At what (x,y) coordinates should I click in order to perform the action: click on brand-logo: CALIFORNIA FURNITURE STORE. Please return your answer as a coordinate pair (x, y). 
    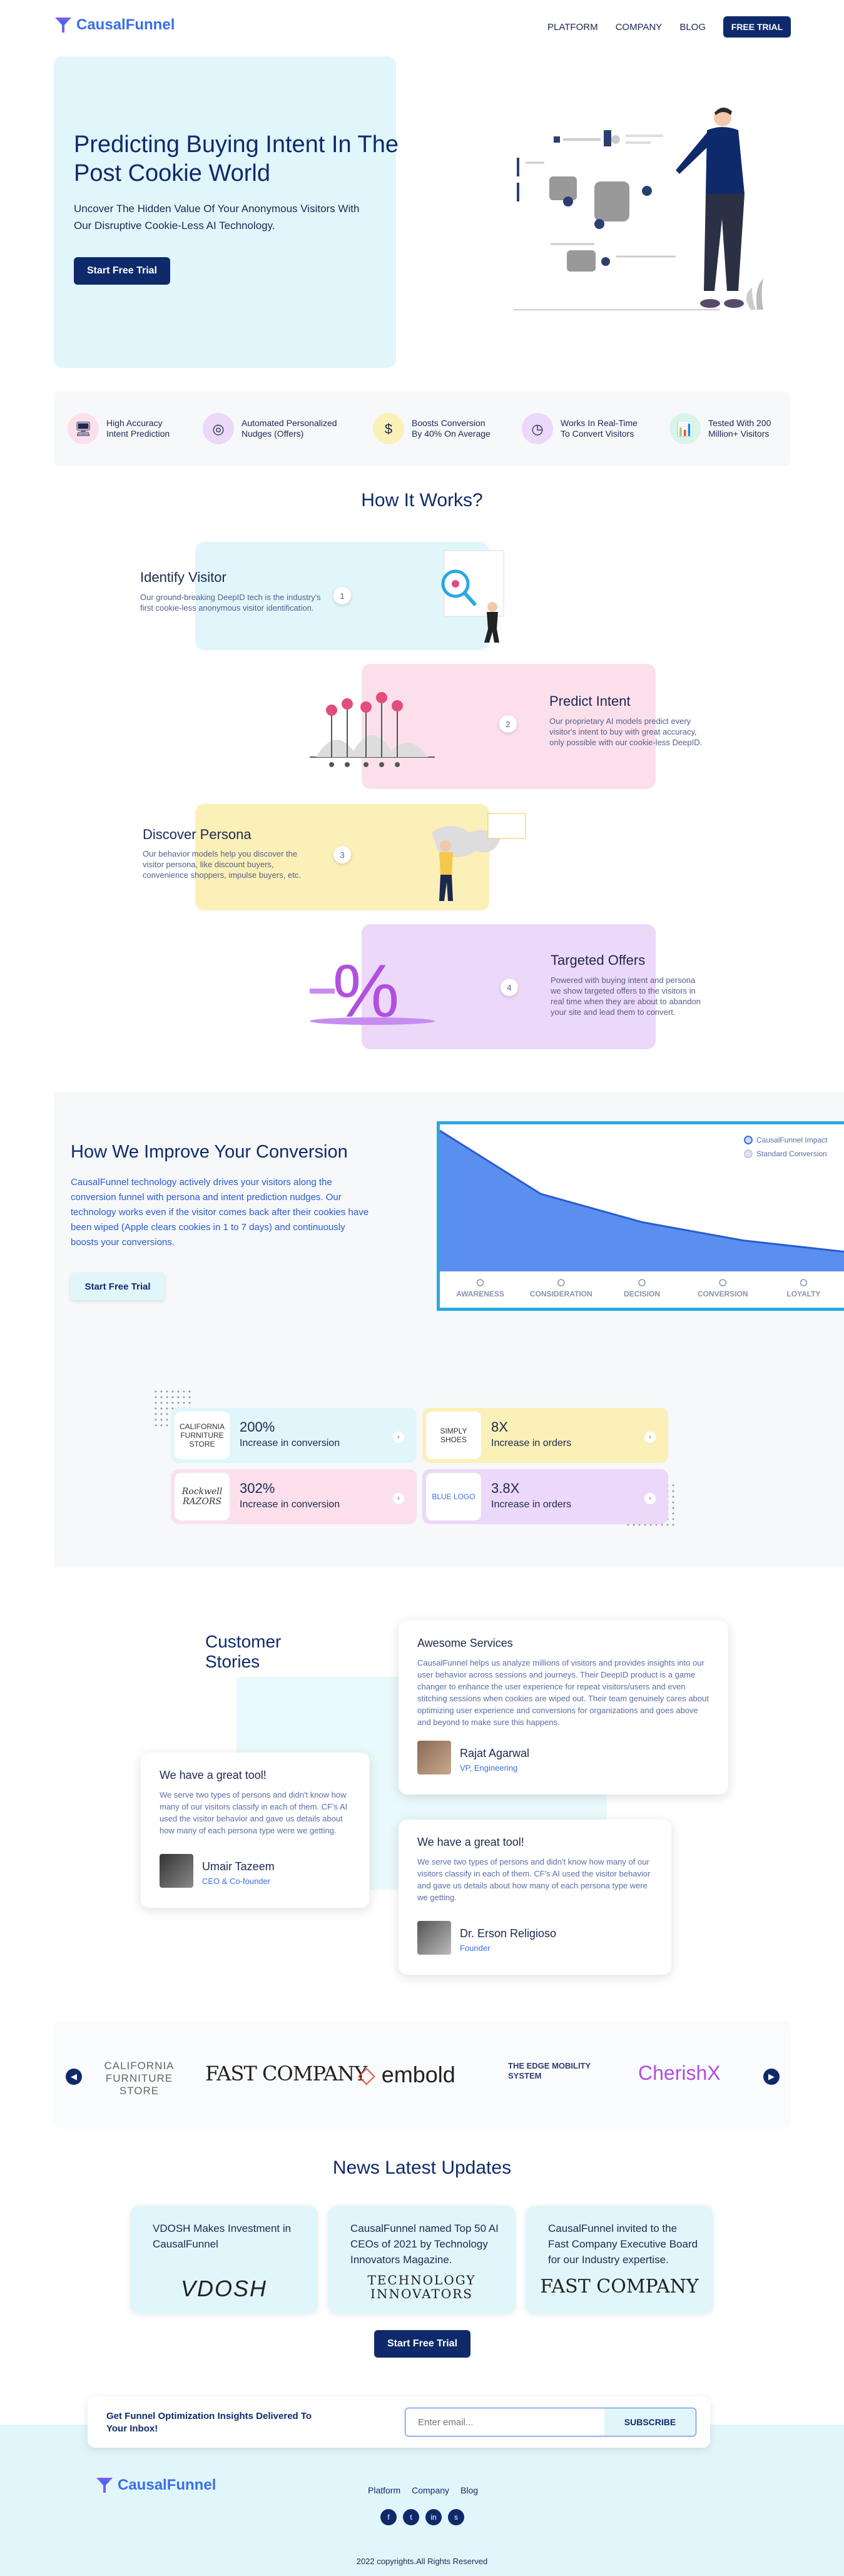
    Looking at the image, I should click on (139, 2078).